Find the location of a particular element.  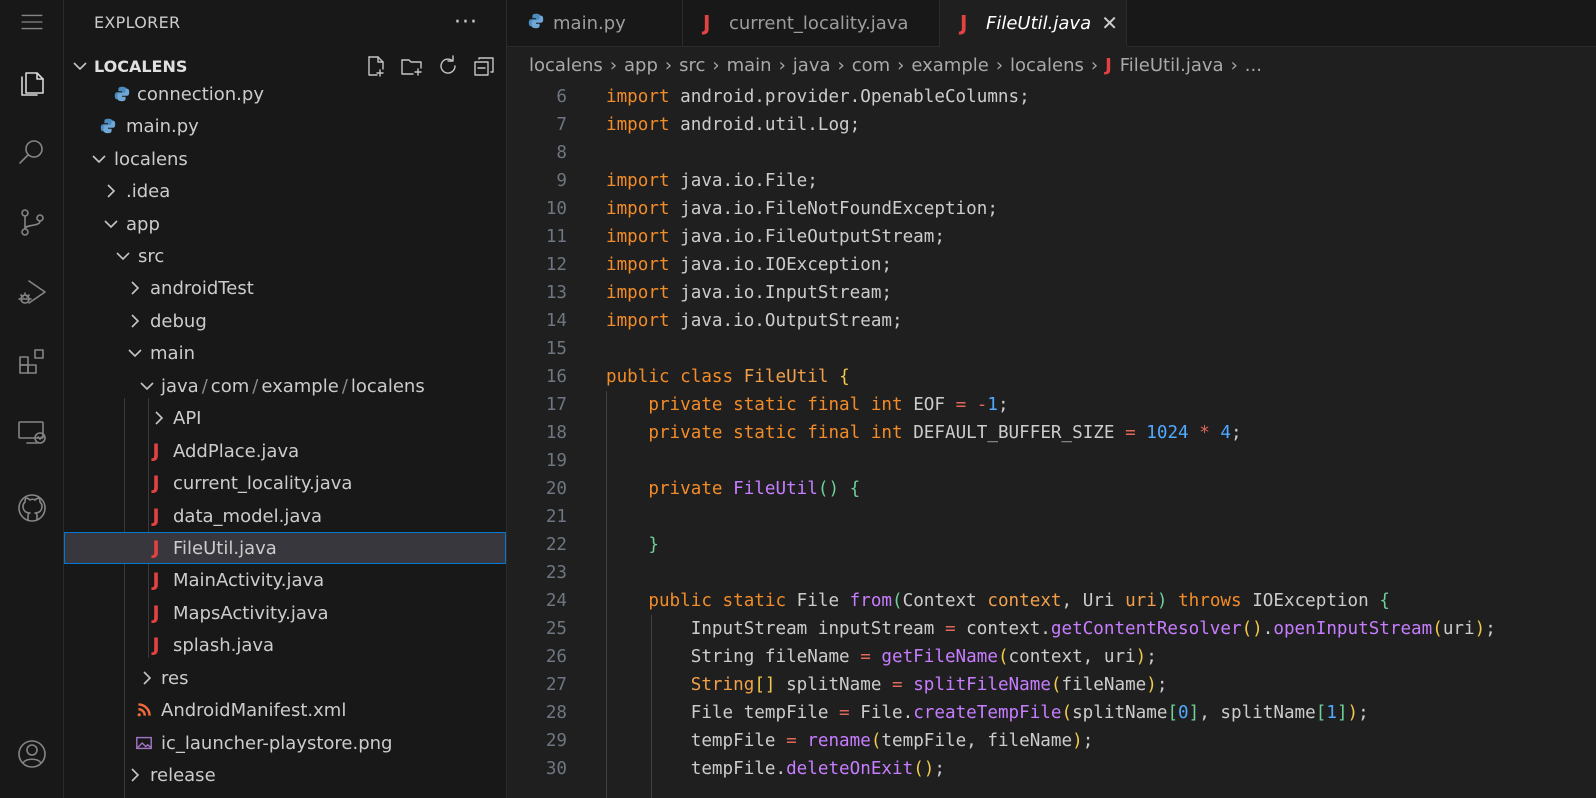

github-icon is located at coordinates (31, 508).